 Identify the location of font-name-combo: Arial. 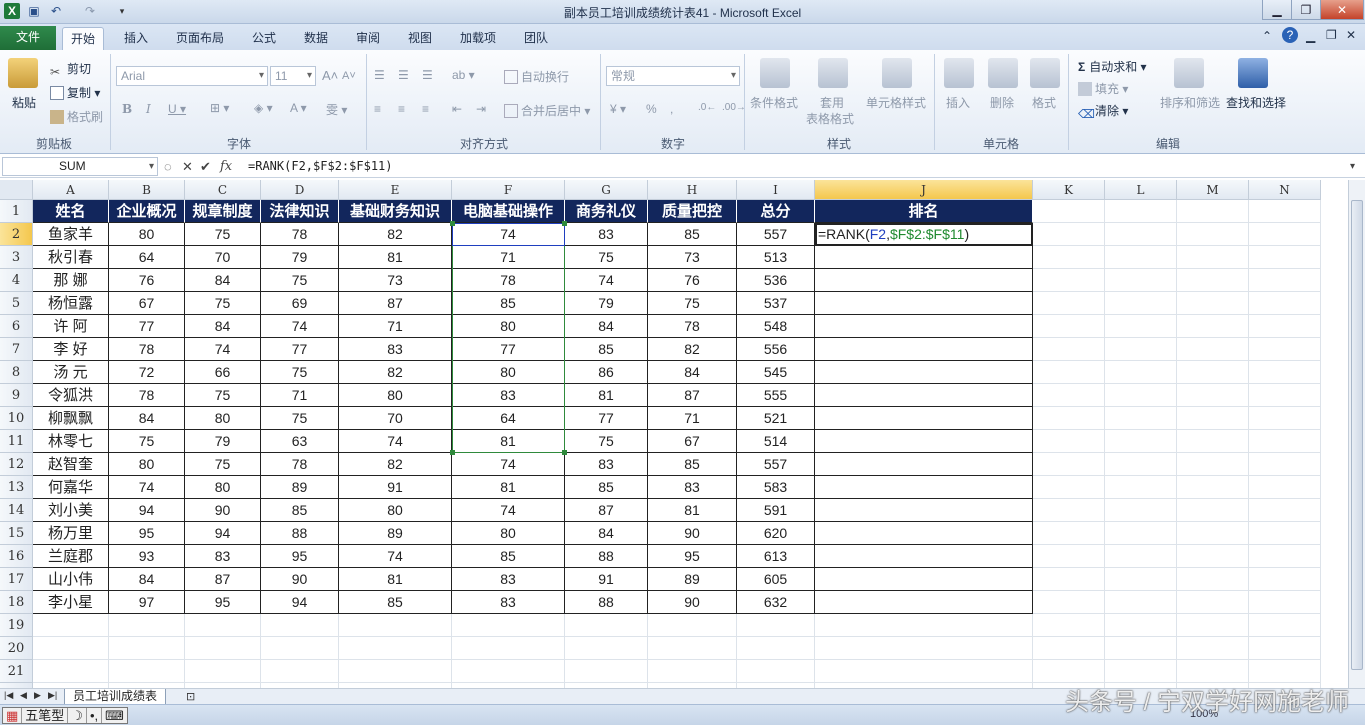
(192, 76).